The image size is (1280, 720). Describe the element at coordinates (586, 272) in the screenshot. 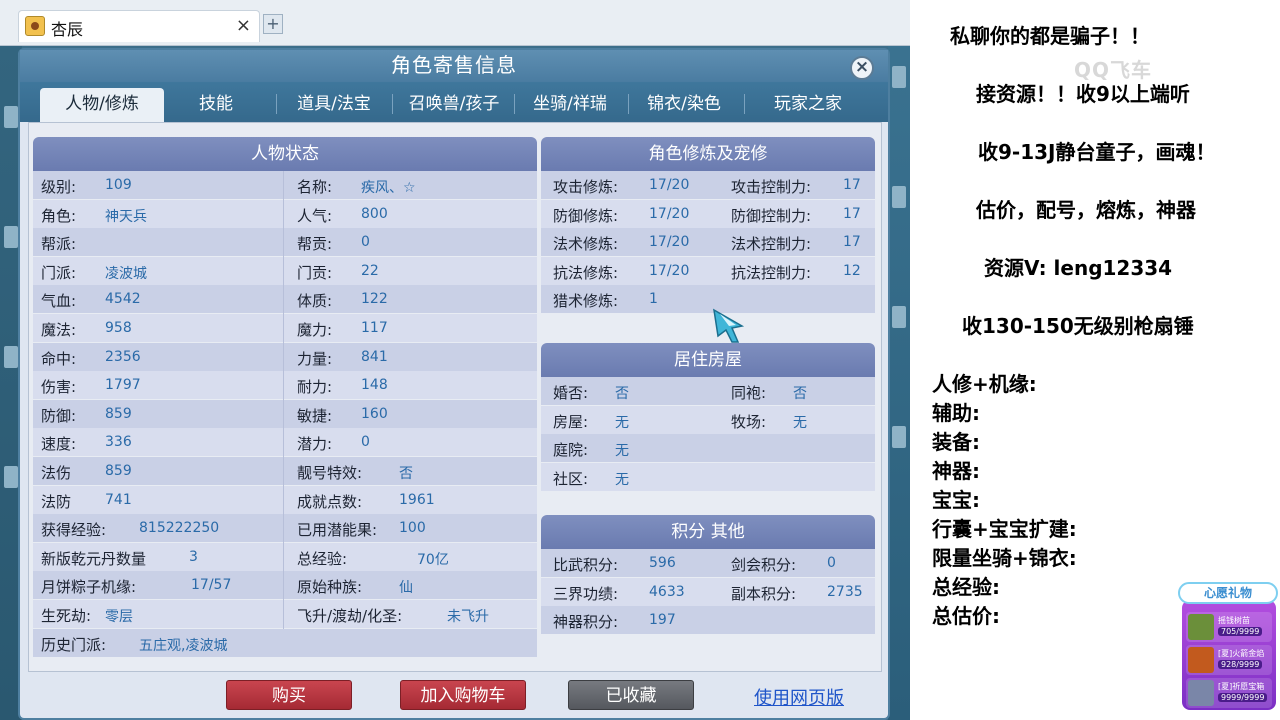

I see `cultivation-label: 抗法修炼:` at that location.